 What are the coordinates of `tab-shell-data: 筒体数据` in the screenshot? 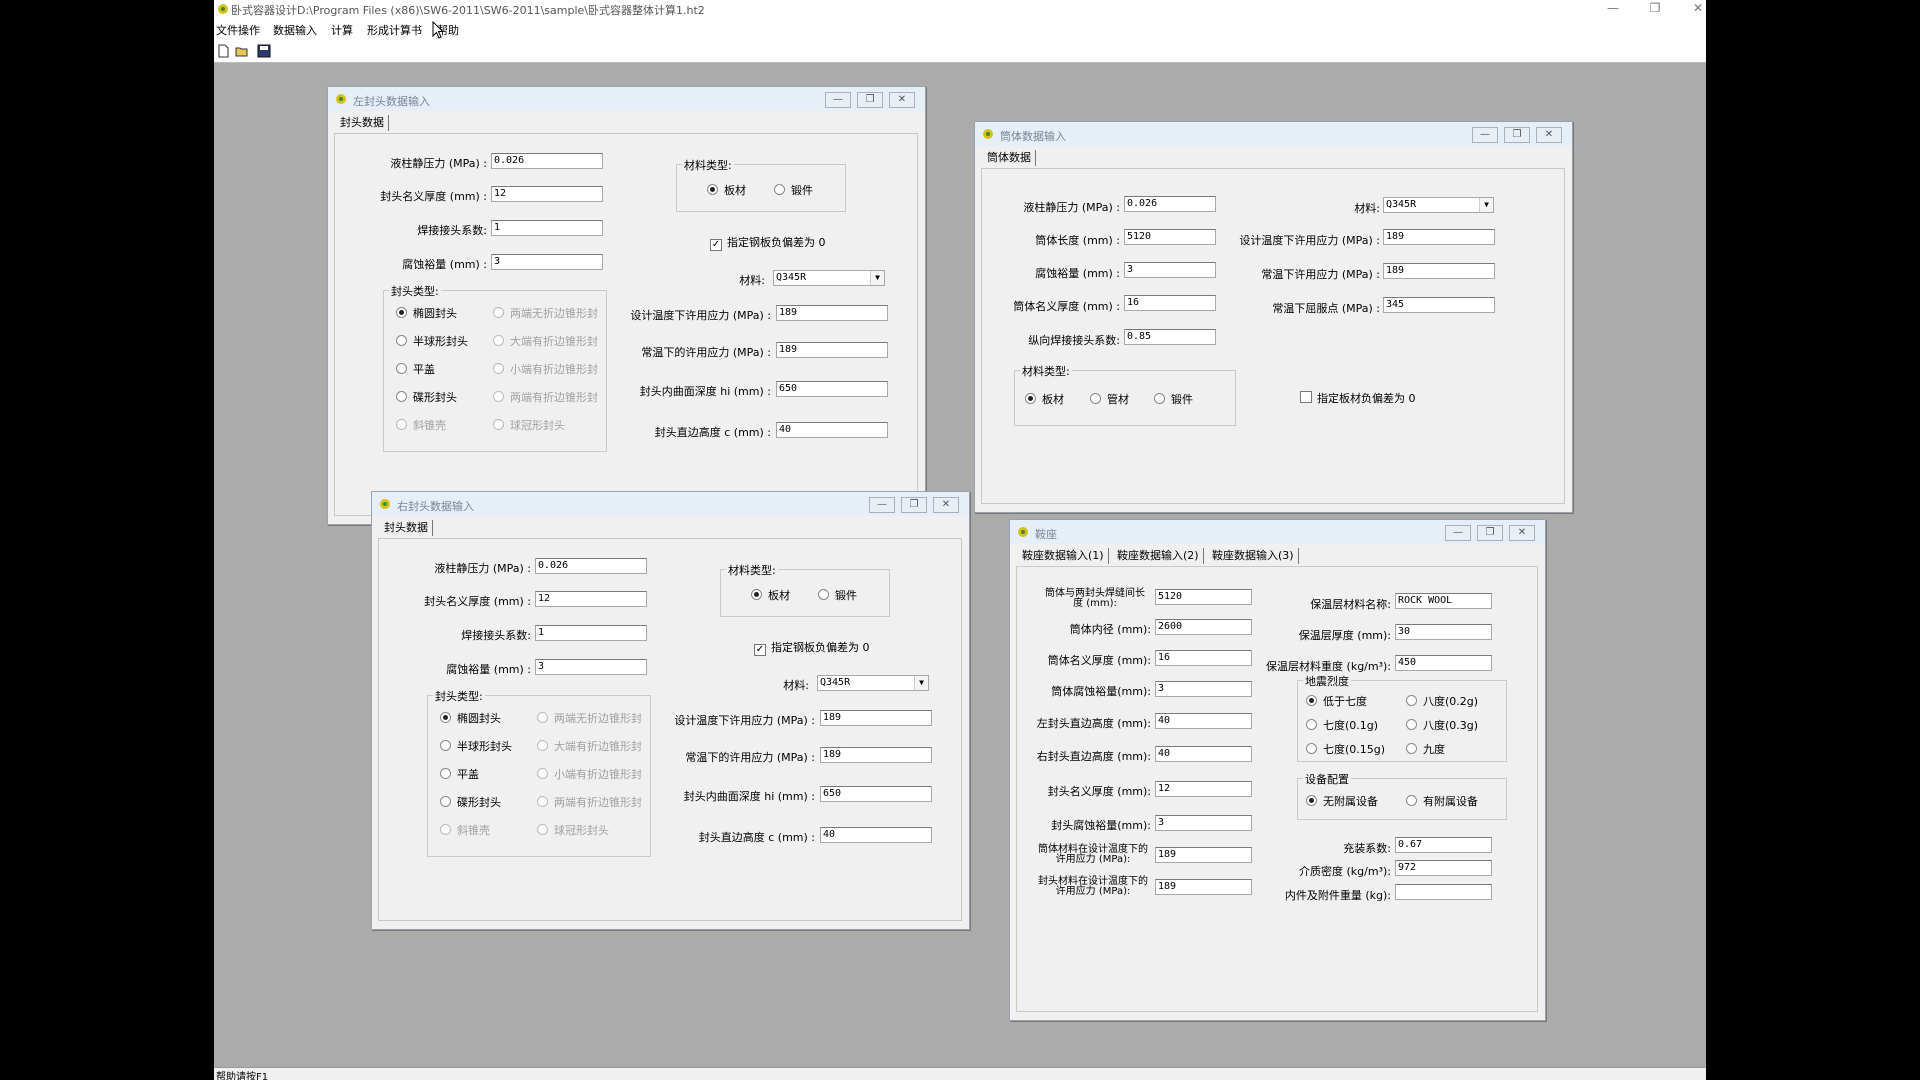 It's located at (1009, 158).